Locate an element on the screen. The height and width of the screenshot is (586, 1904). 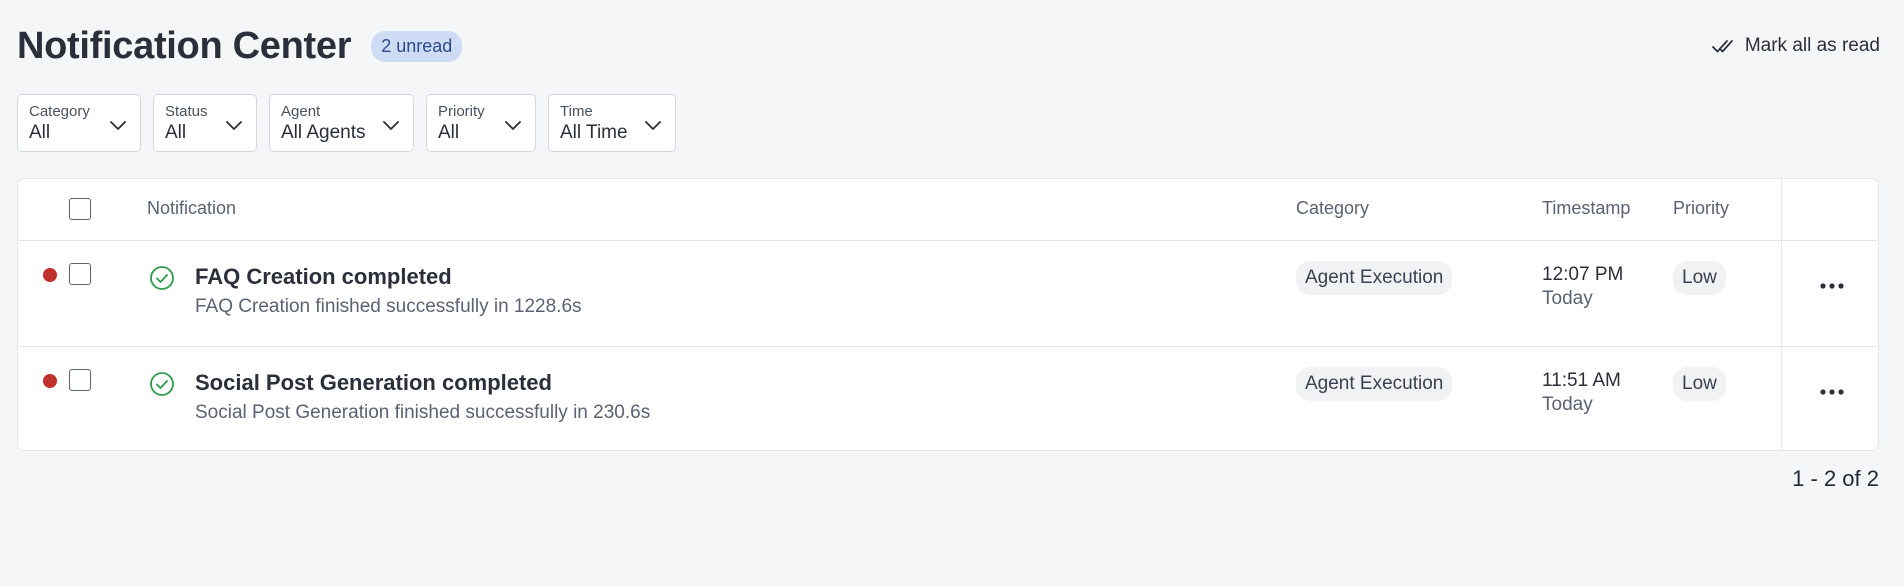
column-header-notification: Notification is located at coordinates (192, 208).